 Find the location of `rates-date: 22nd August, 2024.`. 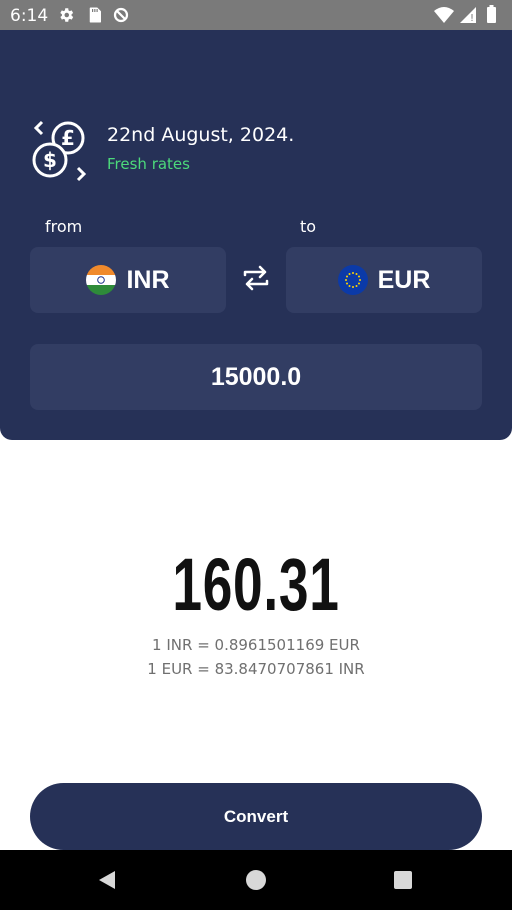

rates-date: 22nd August, 2024. is located at coordinates (201, 135).